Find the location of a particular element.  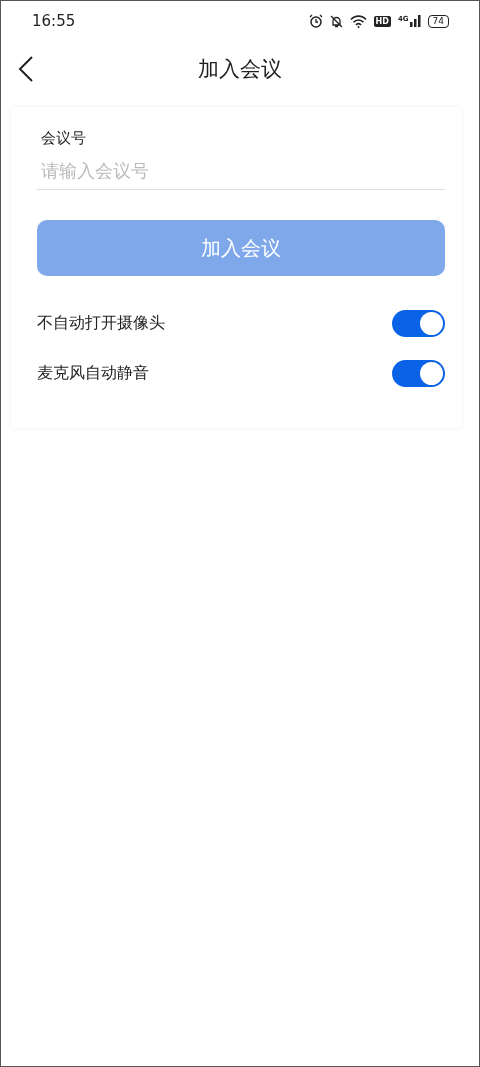

toggle-label: 不自动打开摄像头 is located at coordinates (101, 323).